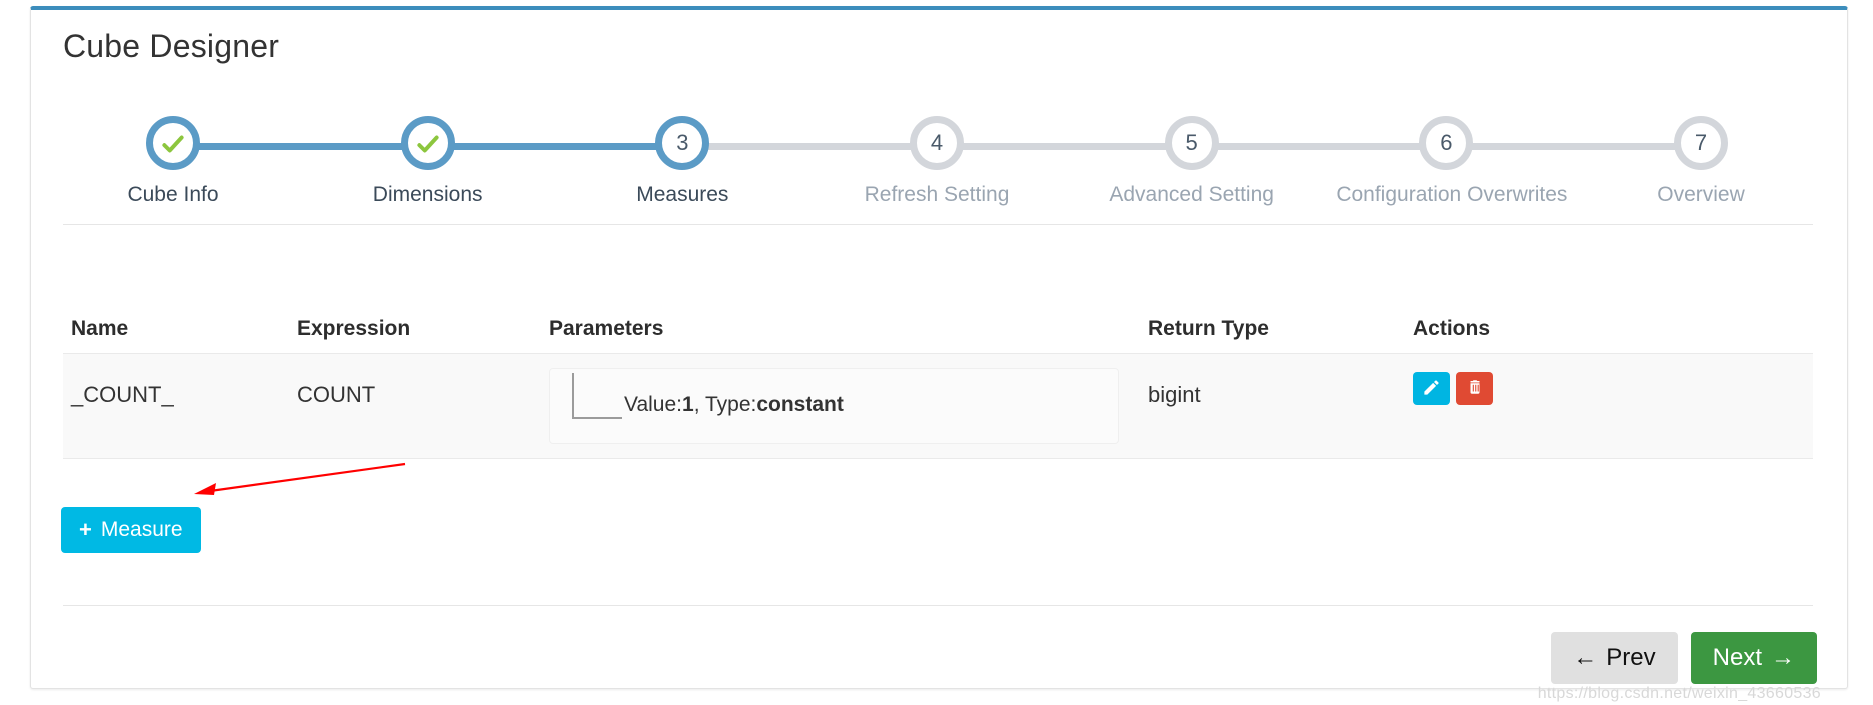  Describe the element at coordinates (1191, 194) in the screenshot. I see `step-label: Advanced Setting` at that location.